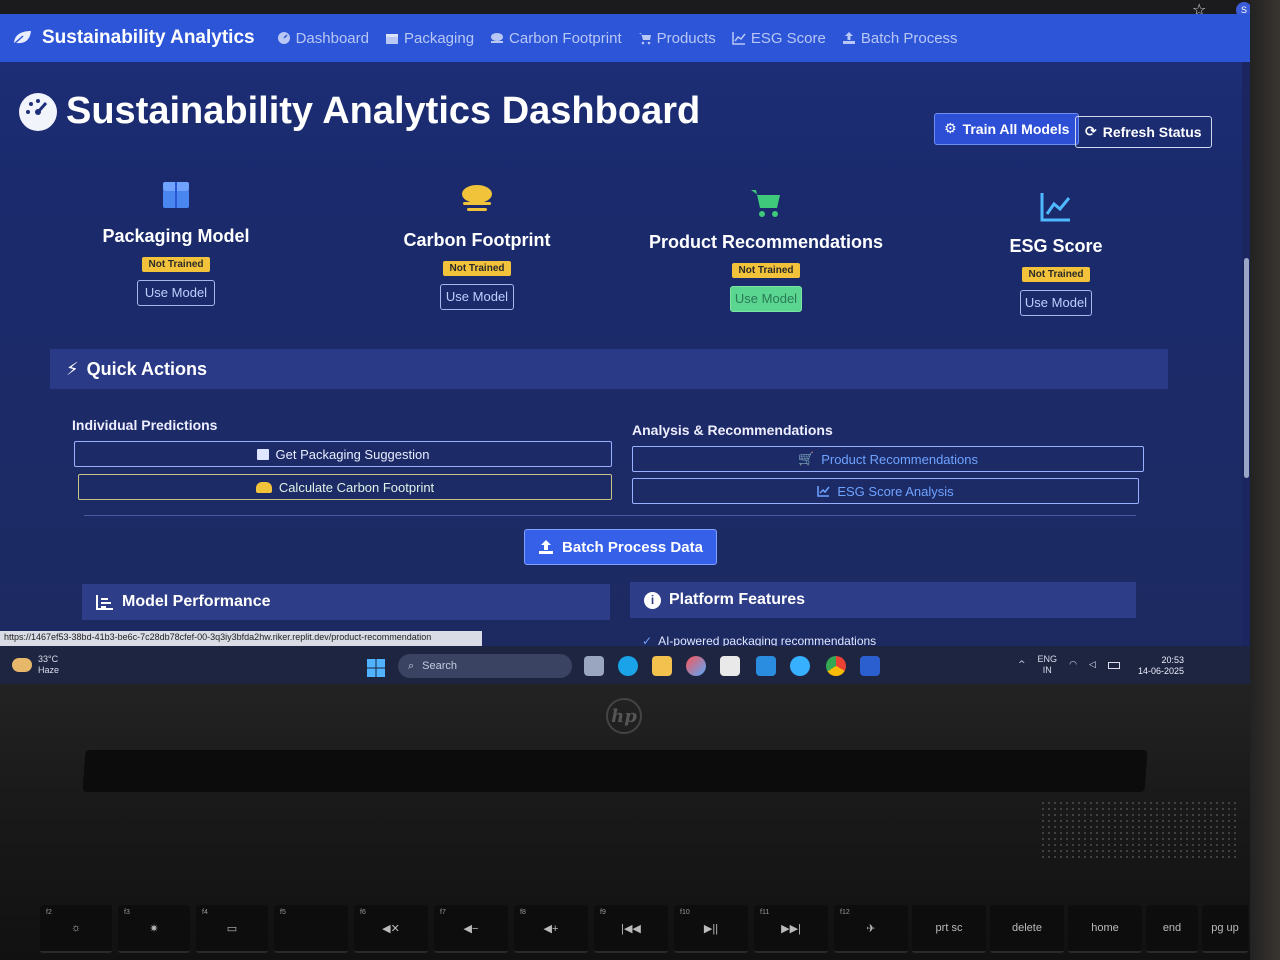  Describe the element at coordinates (652, 600) in the screenshot. I see `info-icon: i` at that location.